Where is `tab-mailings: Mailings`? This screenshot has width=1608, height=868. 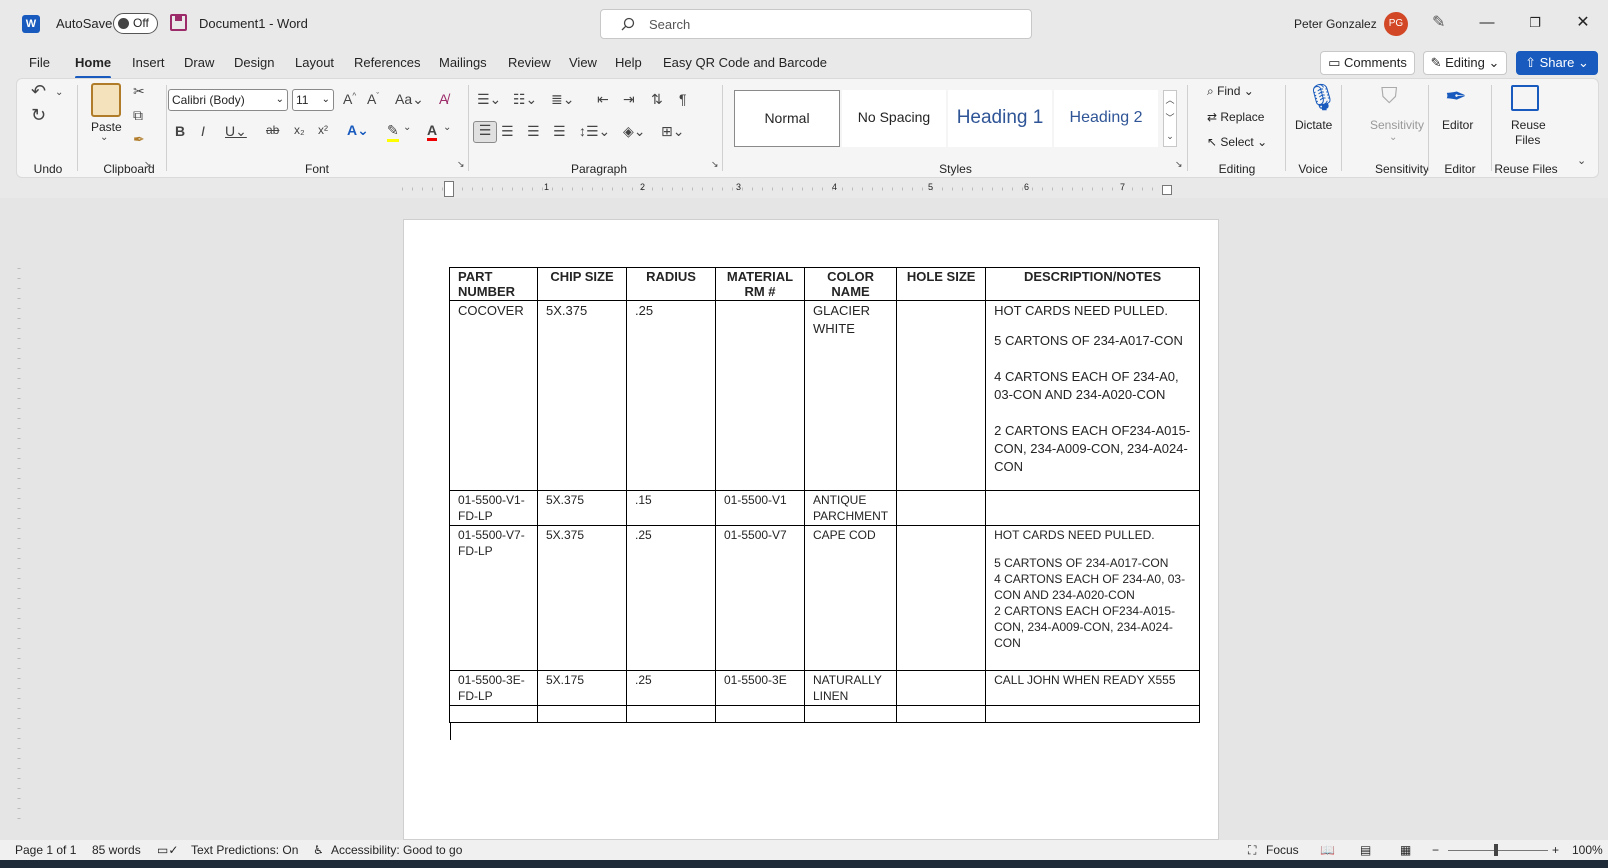
tab-mailings: Mailings is located at coordinates (463, 62).